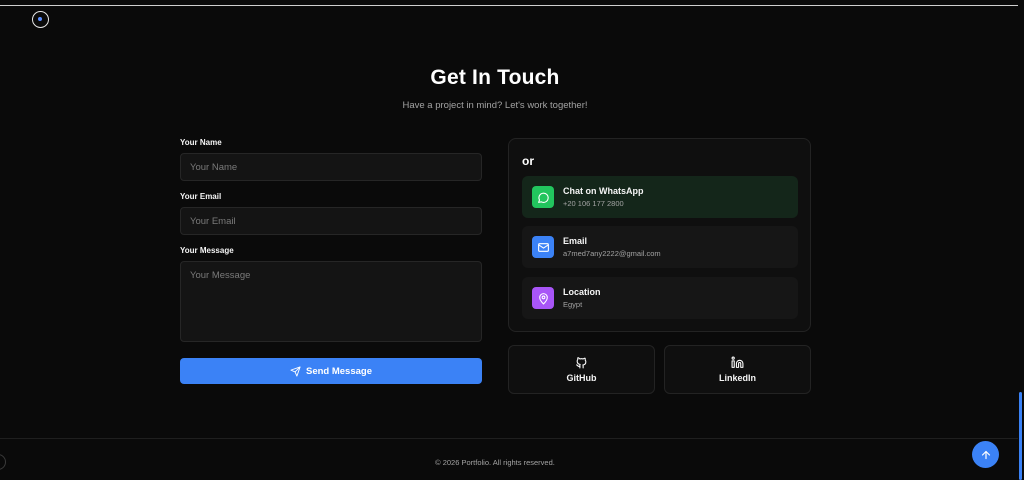 This screenshot has width=1024, height=480. I want to click on email-field-label: Your Email, so click(201, 196).